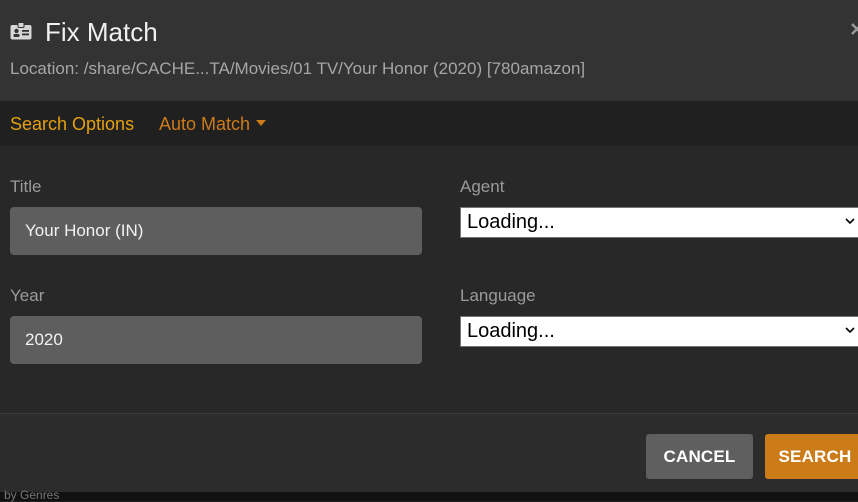 This screenshot has height=502, width=858. What do you see at coordinates (498, 295) in the screenshot?
I see `language-label: Language` at bounding box center [498, 295].